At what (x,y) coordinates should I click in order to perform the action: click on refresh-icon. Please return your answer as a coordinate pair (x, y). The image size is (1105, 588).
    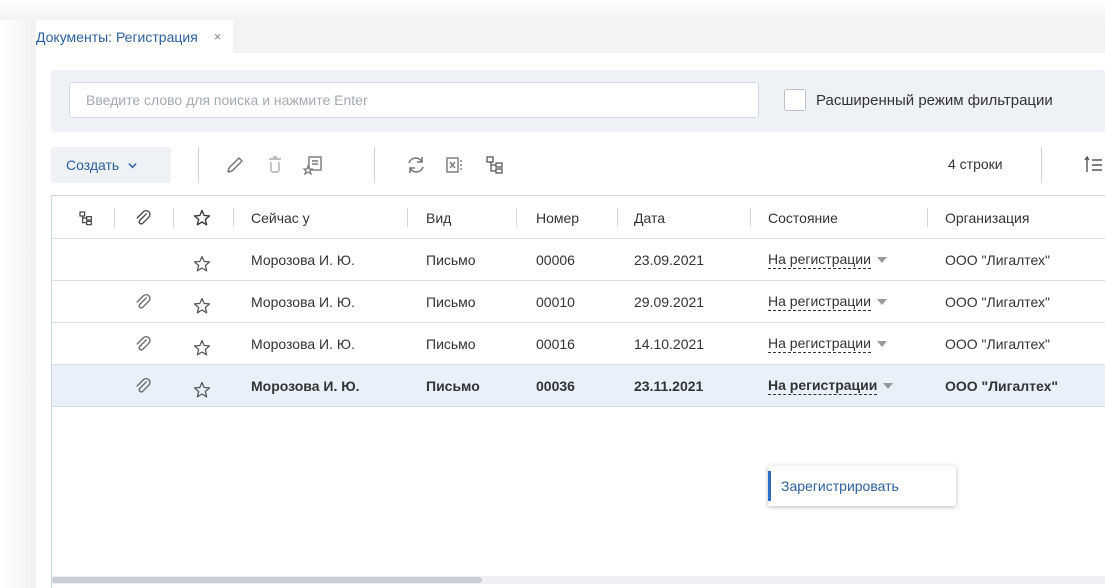
    Looking at the image, I should click on (416, 165).